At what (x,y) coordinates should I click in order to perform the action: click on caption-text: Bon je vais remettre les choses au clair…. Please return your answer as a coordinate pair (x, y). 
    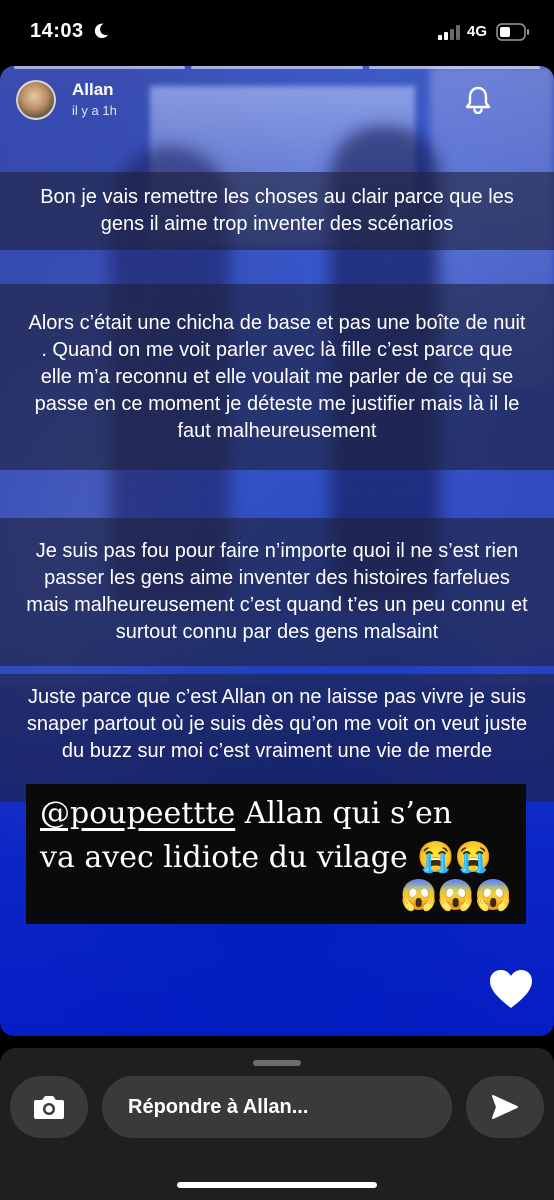
    Looking at the image, I should click on (277, 210).